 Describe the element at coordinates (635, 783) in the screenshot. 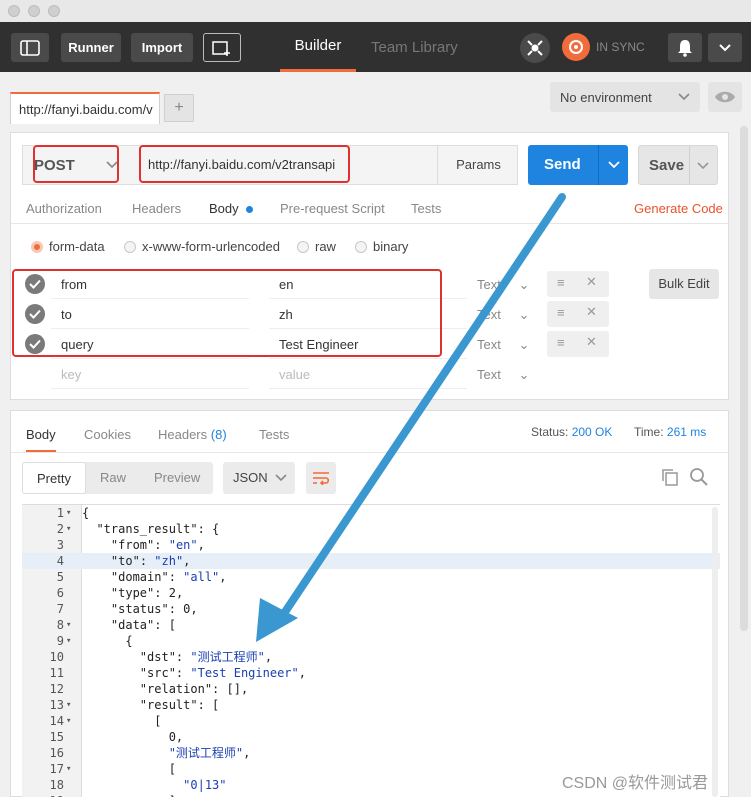

I see `watermark: CSDN @软件测试君` at that location.